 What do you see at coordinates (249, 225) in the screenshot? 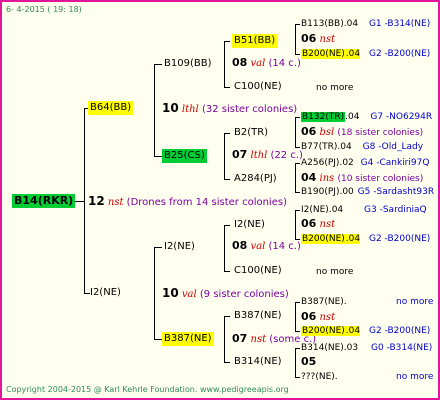
I see `queen-i2-l3: I2(NE)` at bounding box center [249, 225].